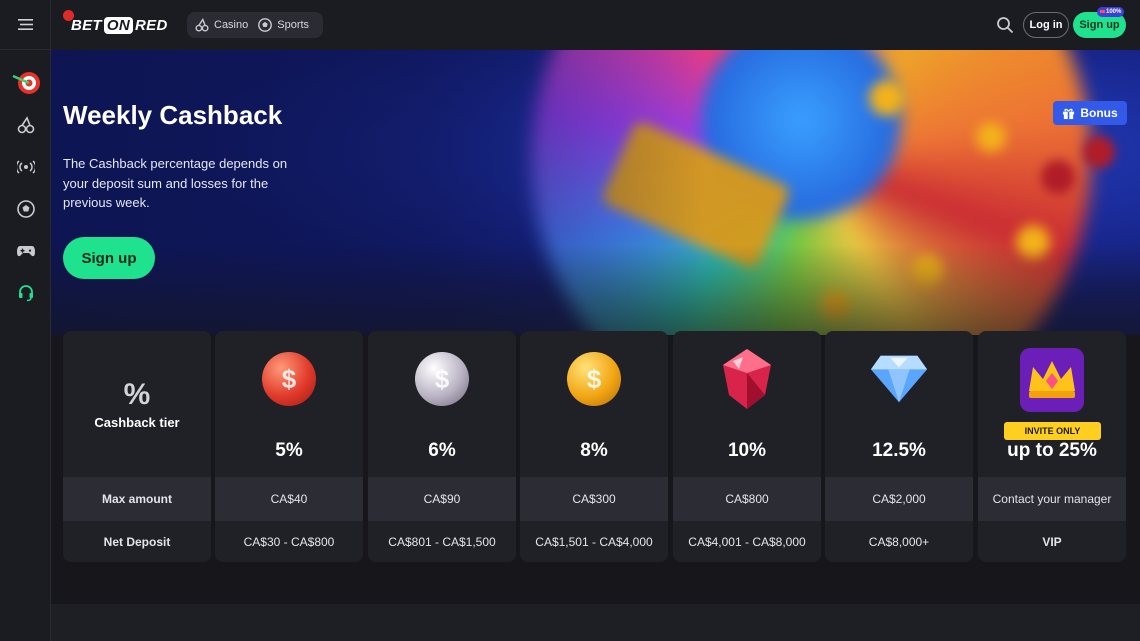 This screenshot has width=1140, height=641. What do you see at coordinates (231, 25) in the screenshot?
I see `tab-casino-label: Casino` at bounding box center [231, 25].